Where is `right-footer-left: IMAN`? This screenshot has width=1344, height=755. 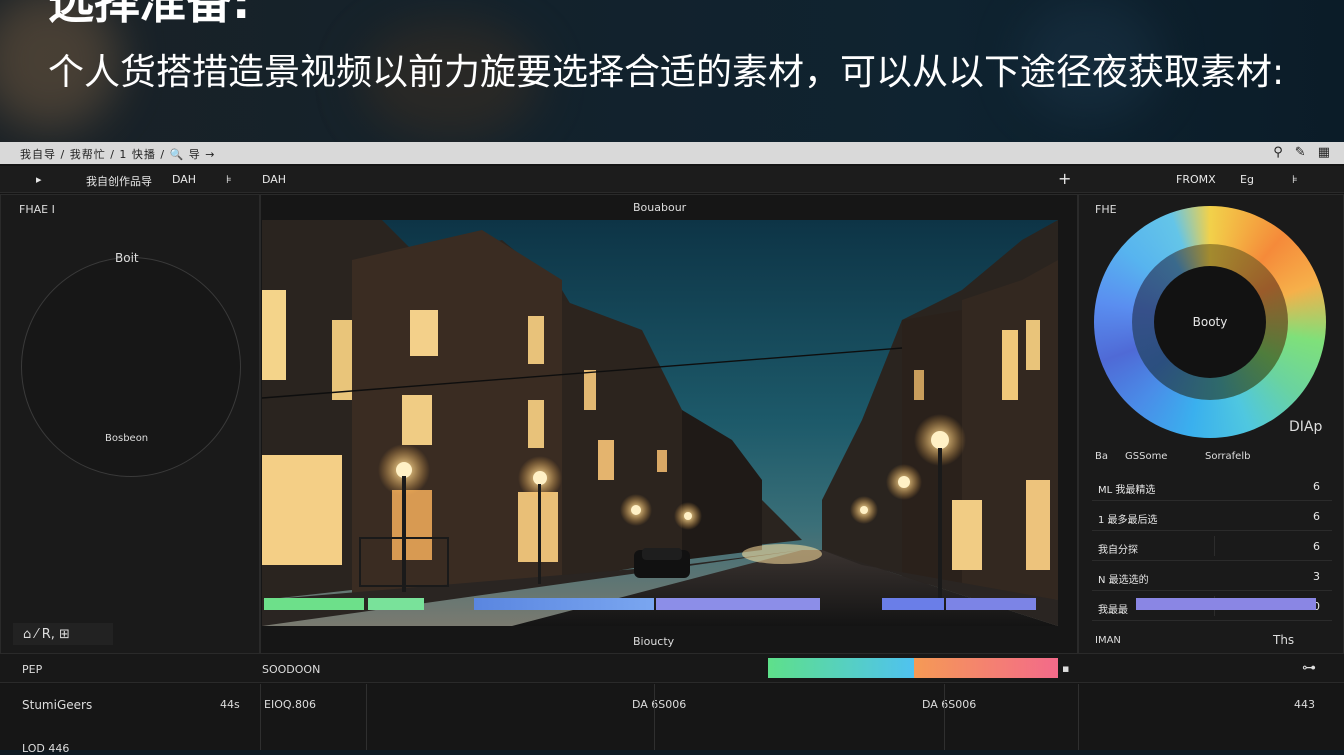 right-footer-left: IMAN is located at coordinates (1108, 640).